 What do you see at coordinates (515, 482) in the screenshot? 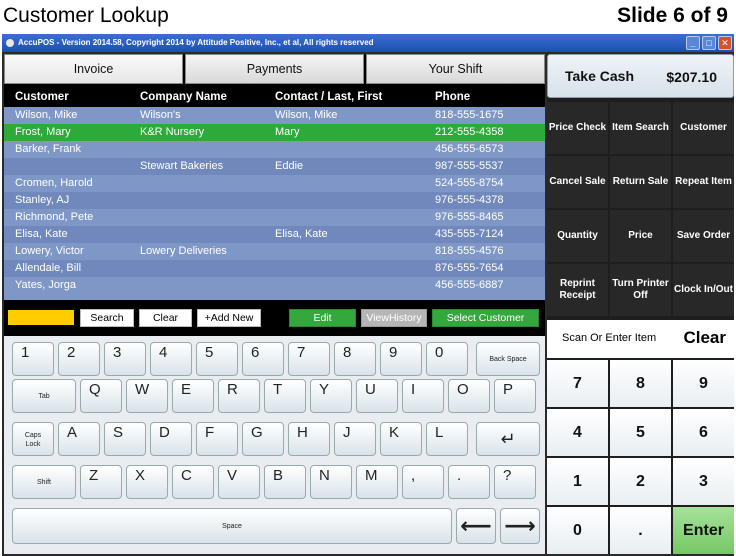
I see `key-question: ?` at bounding box center [515, 482].